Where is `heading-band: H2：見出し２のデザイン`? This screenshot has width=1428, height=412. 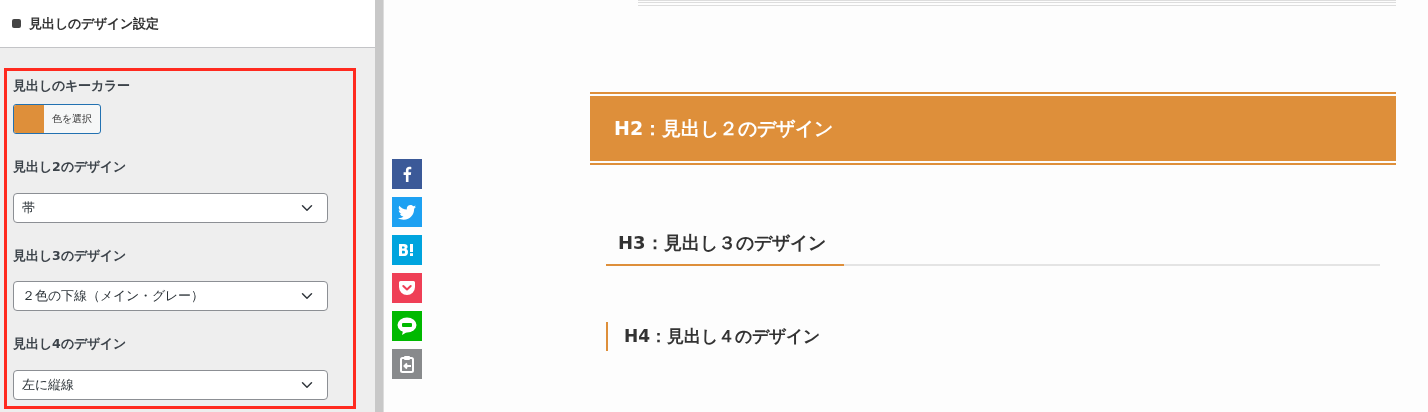
heading-band: H2：見出し２のデザイン is located at coordinates (993, 128).